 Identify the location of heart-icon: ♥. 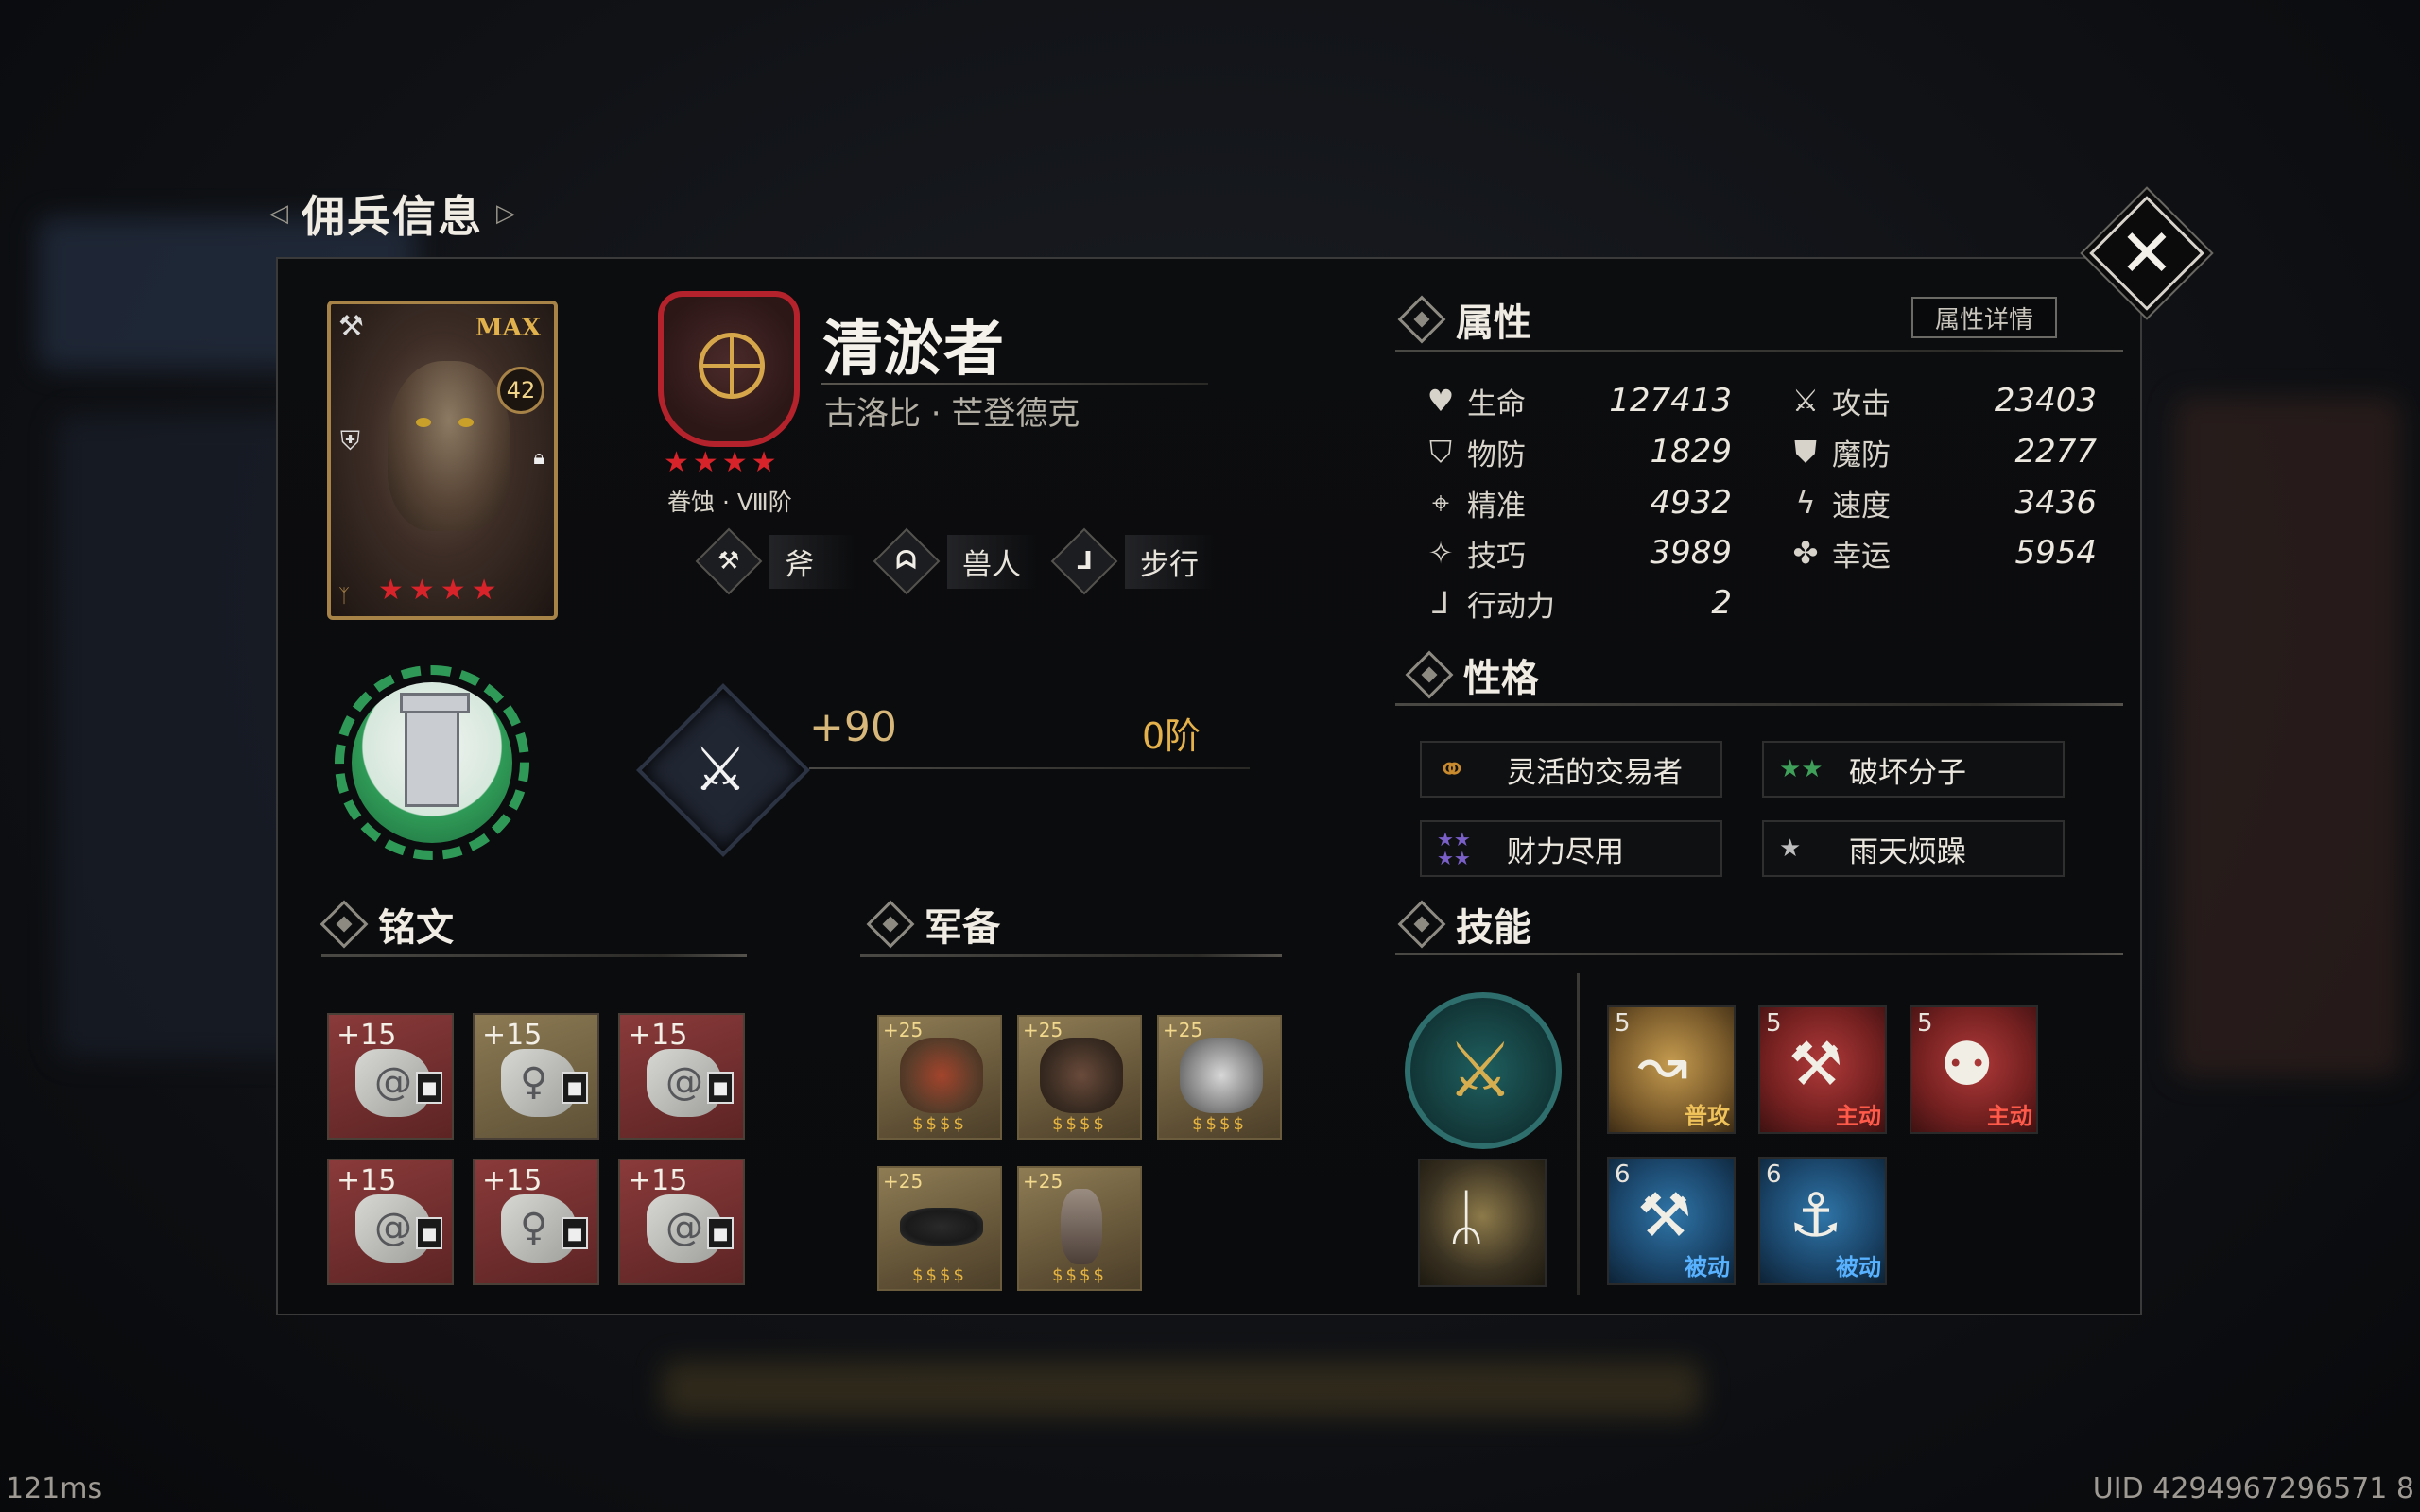
(1440, 401).